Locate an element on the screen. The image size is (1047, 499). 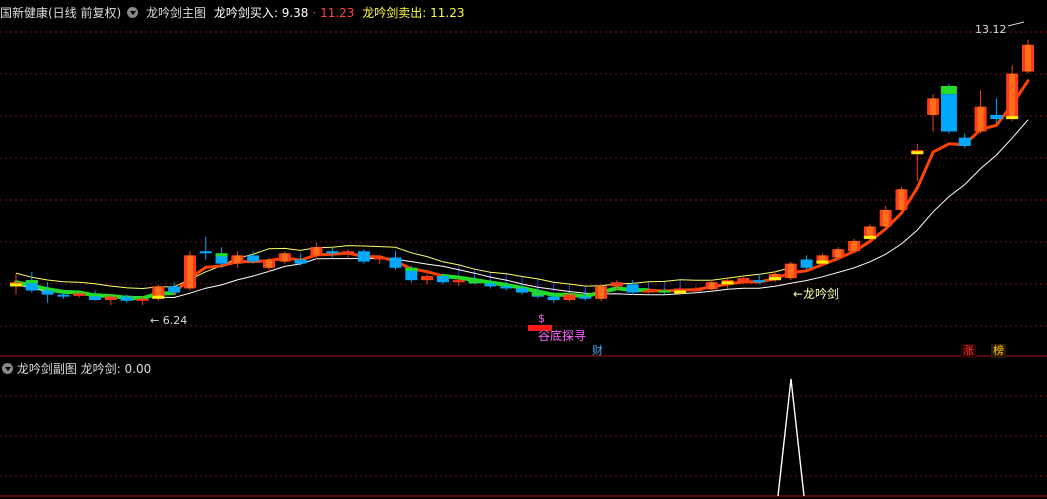
dollar-marker: $ is located at coordinates (541, 318).